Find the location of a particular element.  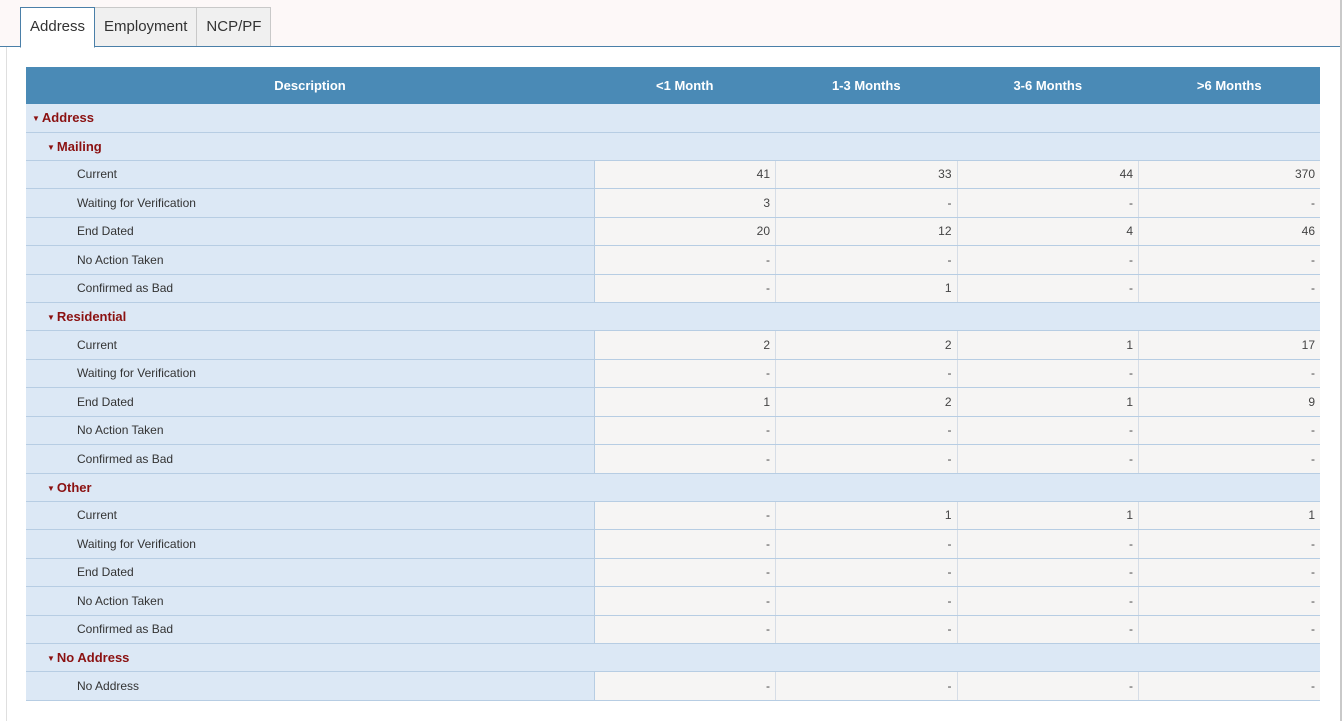

subgroup-cell: ▼ Other is located at coordinates (673, 487).